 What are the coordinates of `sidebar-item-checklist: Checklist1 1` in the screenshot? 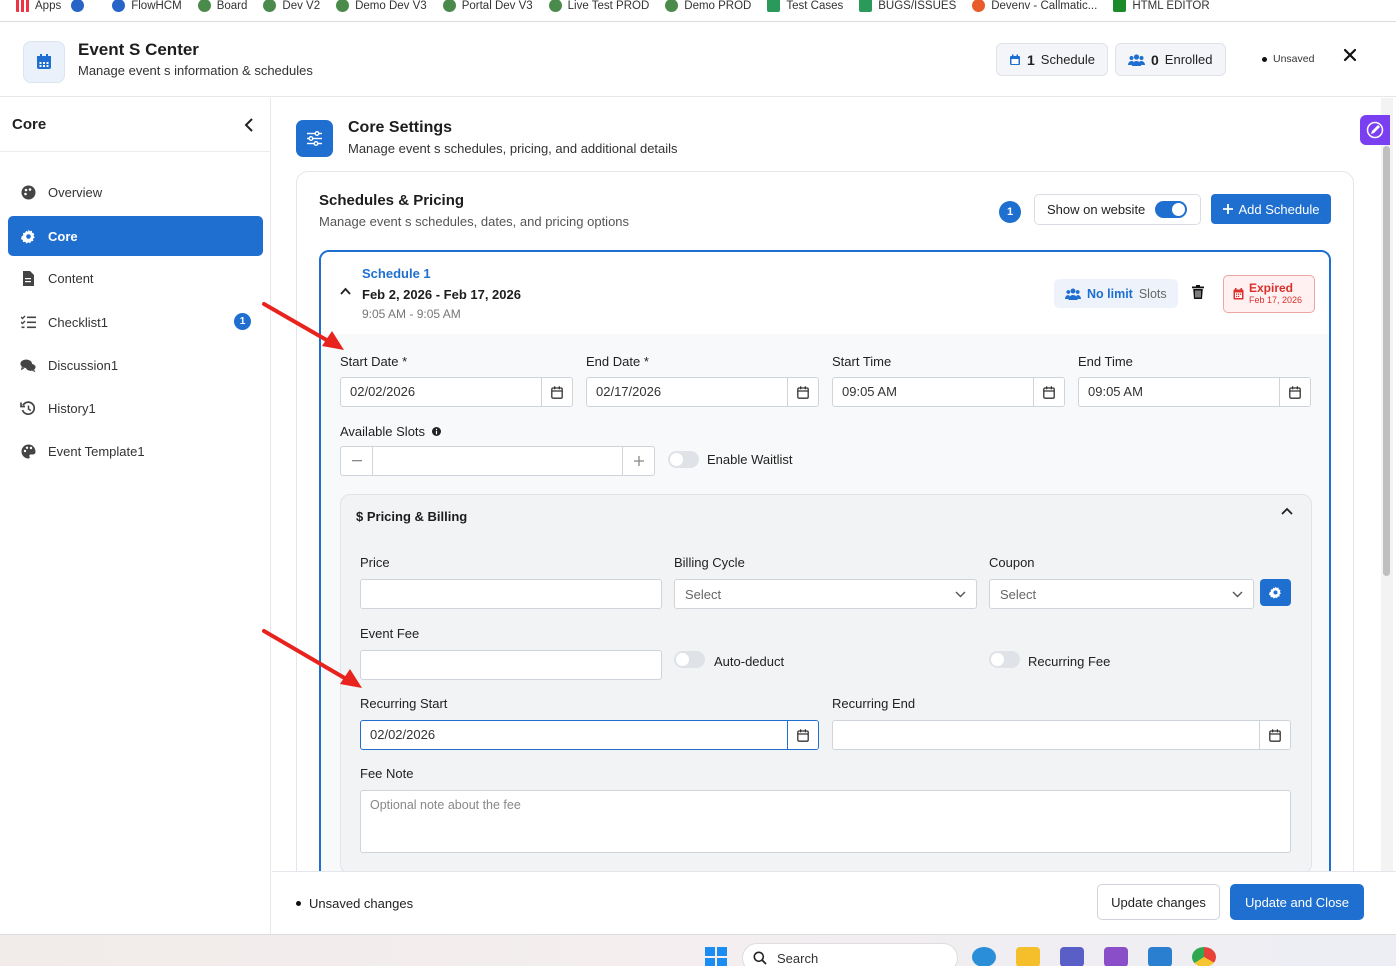 It's located at (135, 322).